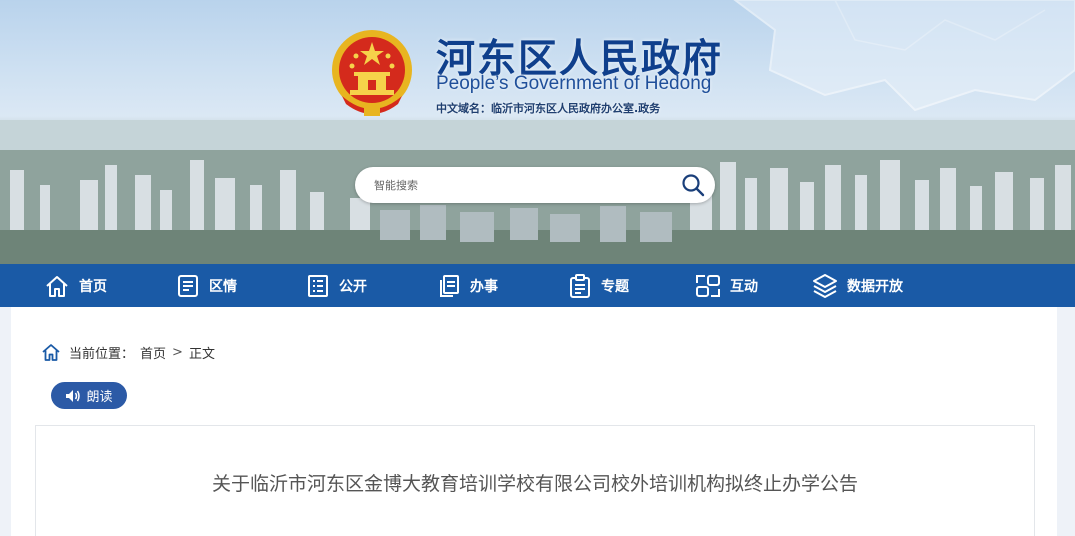 Image resolution: width=1075 pixels, height=536 pixels. I want to click on nav-label: 区情, so click(223, 286).